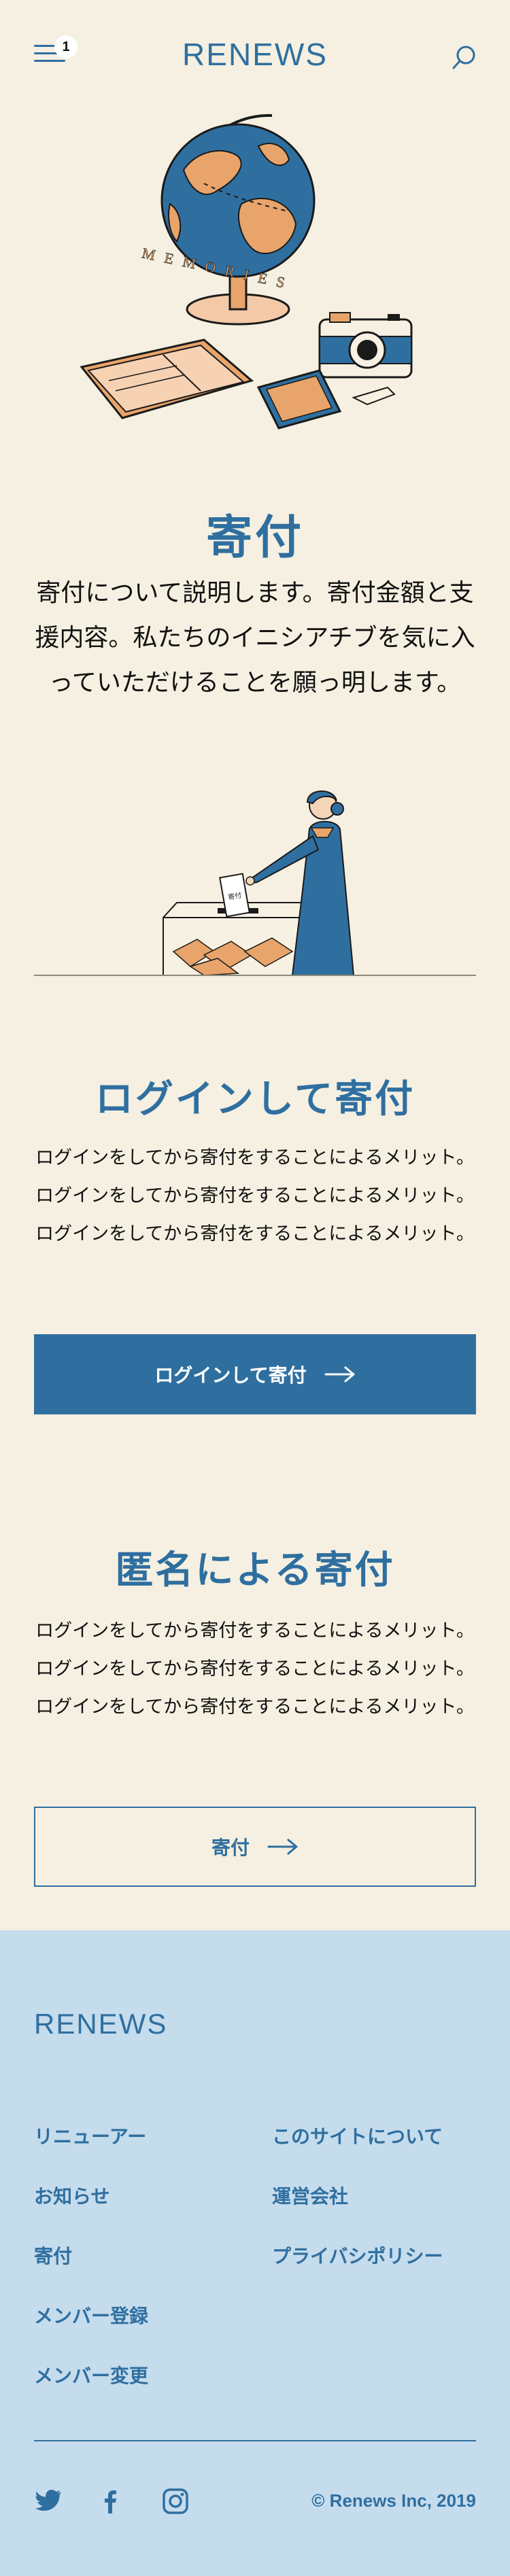 This screenshot has height=2576, width=510. I want to click on footer-divider, so click(255, 2440).